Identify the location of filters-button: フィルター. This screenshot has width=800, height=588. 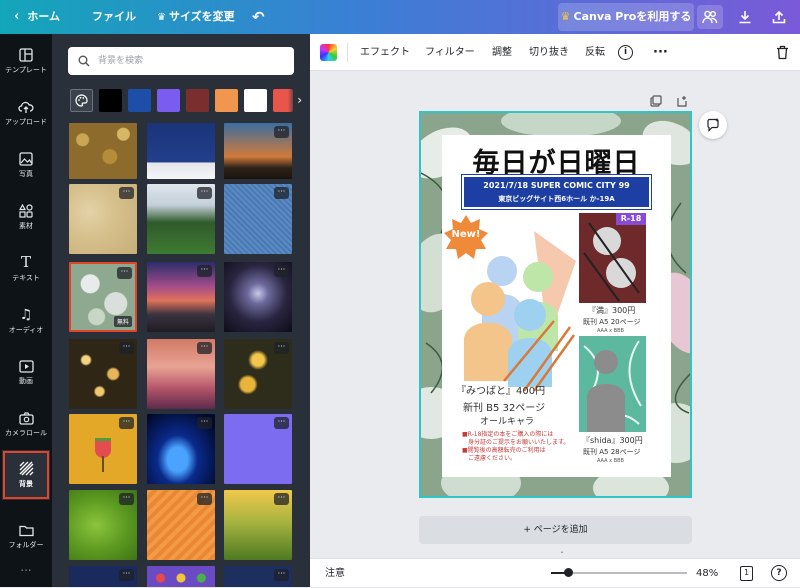
(450, 52).